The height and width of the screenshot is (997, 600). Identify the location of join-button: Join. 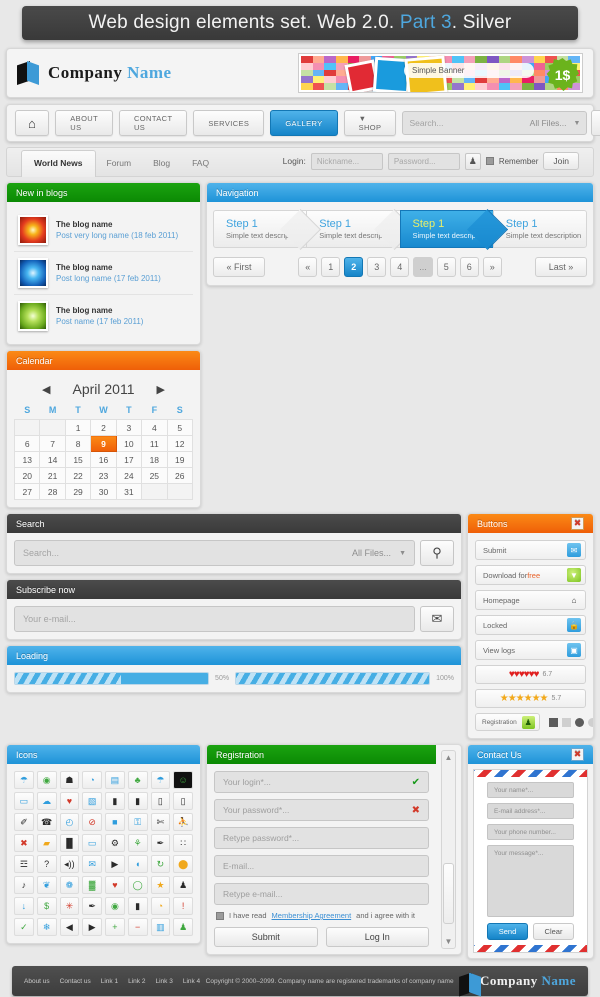
(561, 161).